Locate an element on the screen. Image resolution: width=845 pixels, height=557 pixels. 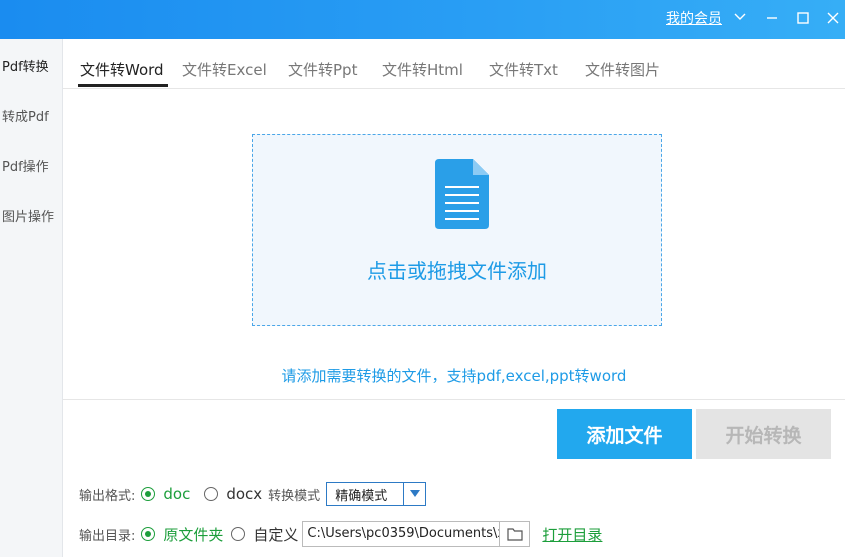
tab-to-excel: 文件转Excel is located at coordinates (224, 69).